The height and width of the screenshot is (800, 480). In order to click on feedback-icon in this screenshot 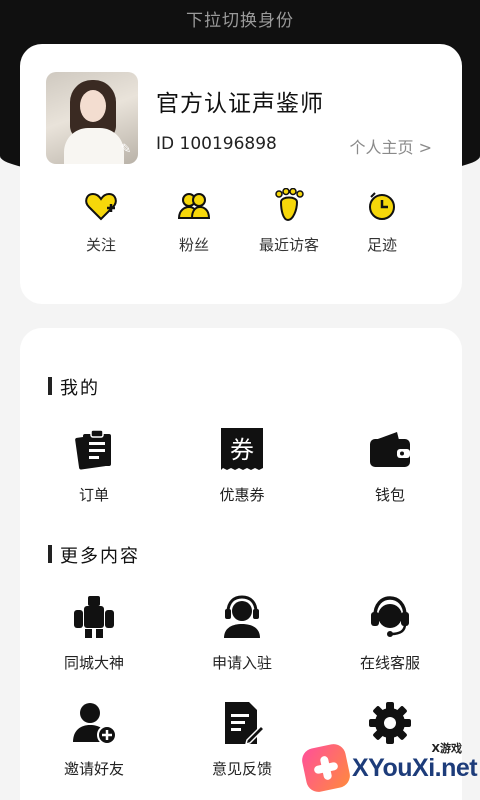, I will do `click(245, 724)`.